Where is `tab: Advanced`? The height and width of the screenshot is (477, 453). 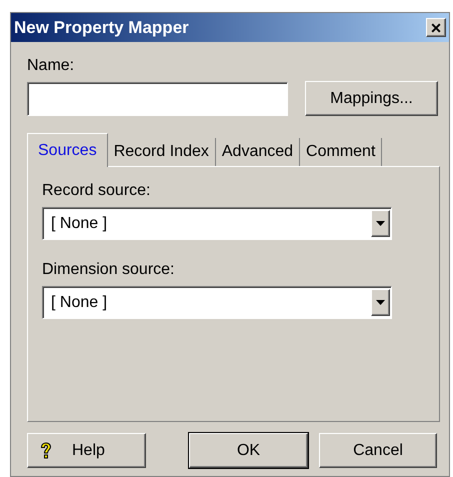 tab: Advanced is located at coordinates (258, 152).